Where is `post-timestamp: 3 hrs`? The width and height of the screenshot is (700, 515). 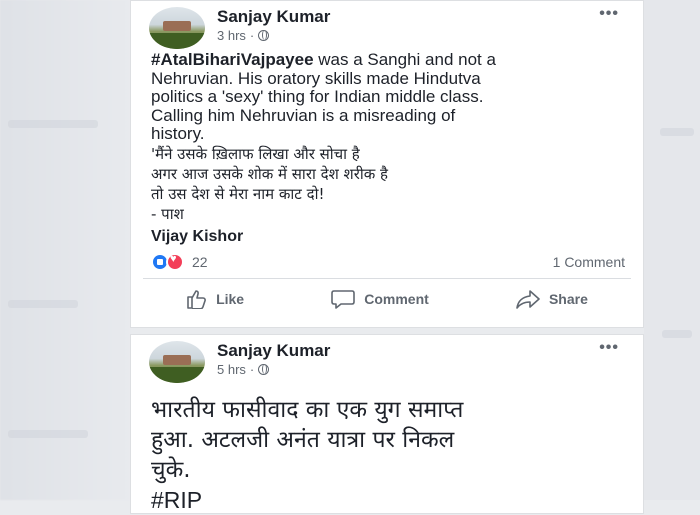
post-timestamp: 3 hrs is located at coordinates (231, 35).